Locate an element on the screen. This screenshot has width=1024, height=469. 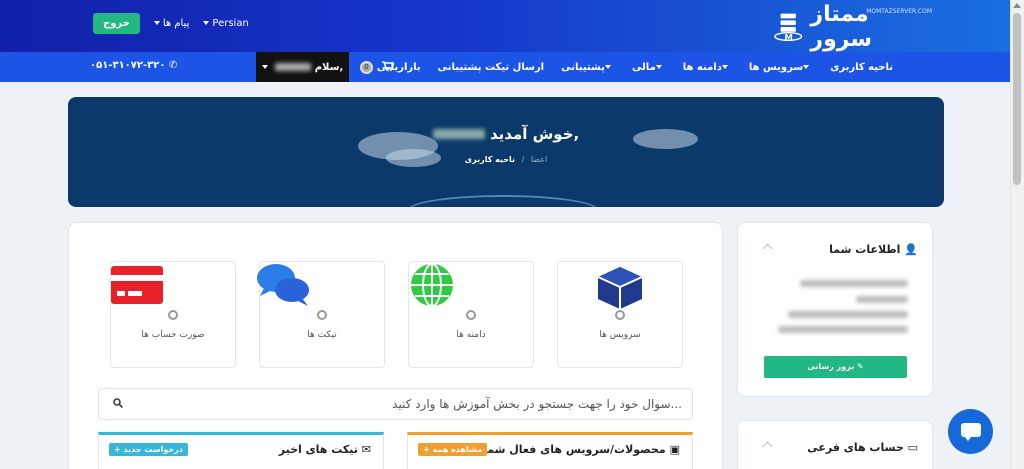
nav-item-label: ناحیه کاربری is located at coordinates (861, 67).